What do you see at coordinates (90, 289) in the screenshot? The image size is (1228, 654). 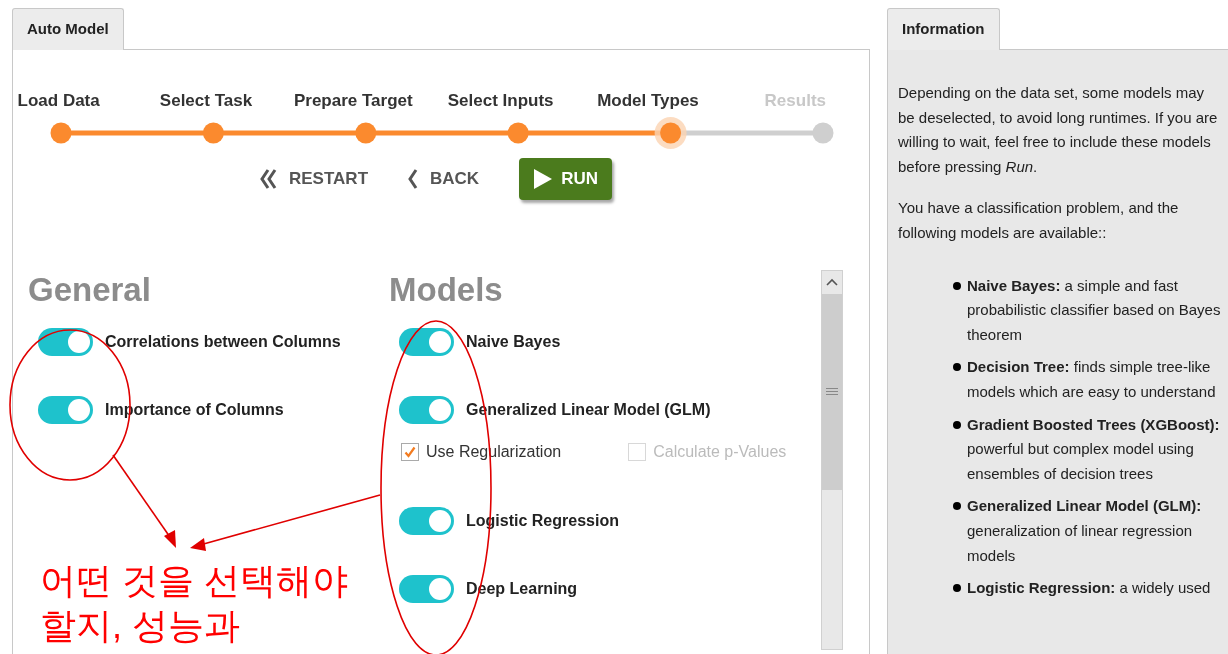 I see `section-heading: General` at bounding box center [90, 289].